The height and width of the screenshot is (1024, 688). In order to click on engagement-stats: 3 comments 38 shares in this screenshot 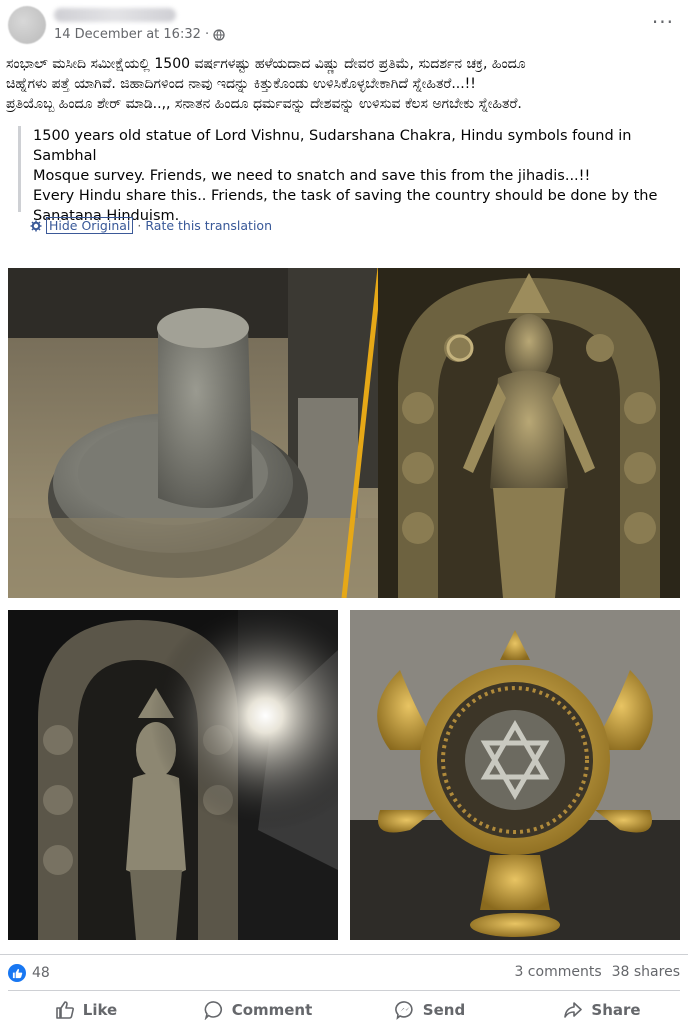, I will do `click(597, 972)`.